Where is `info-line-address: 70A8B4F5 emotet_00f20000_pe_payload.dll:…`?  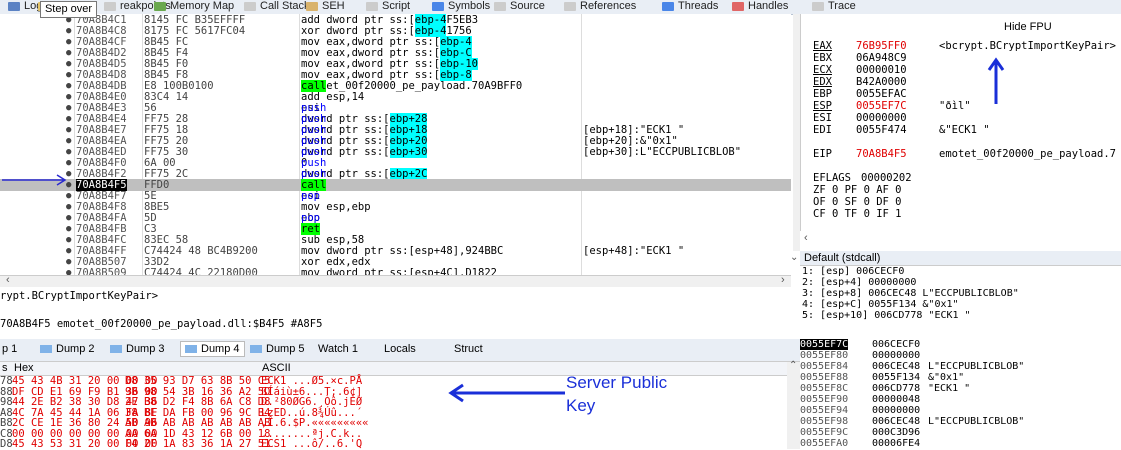 info-line-address: 70A8B4F5 emotet_00f20000_pe_payload.dll:… is located at coordinates (161, 324).